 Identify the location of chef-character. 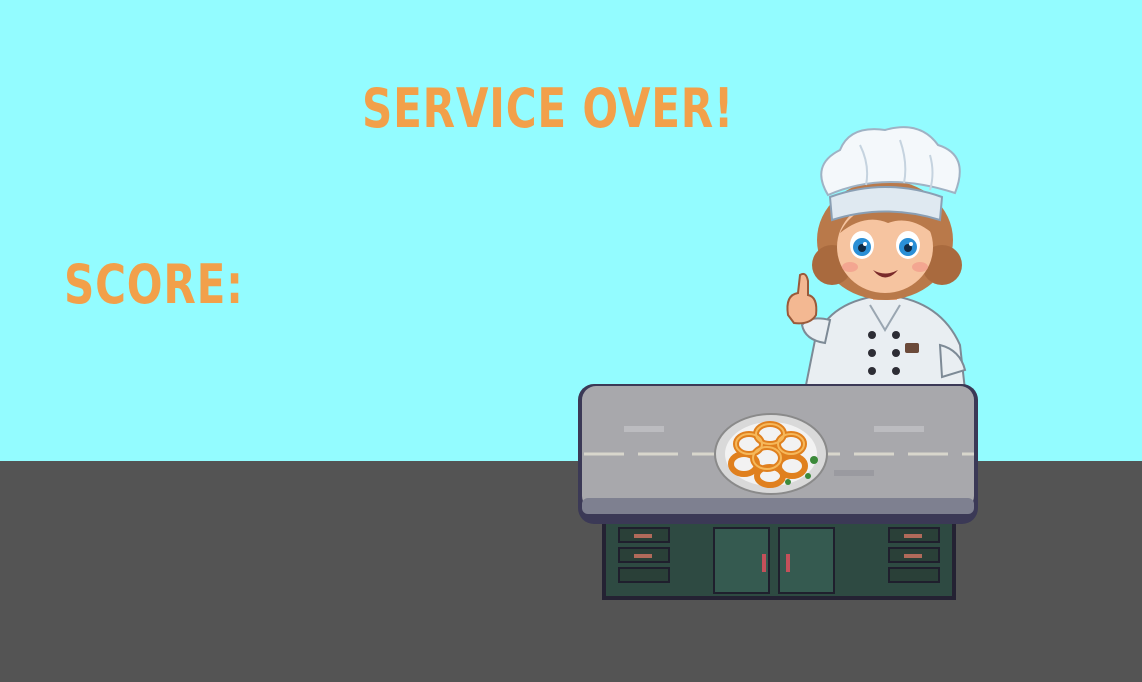
(876, 258).